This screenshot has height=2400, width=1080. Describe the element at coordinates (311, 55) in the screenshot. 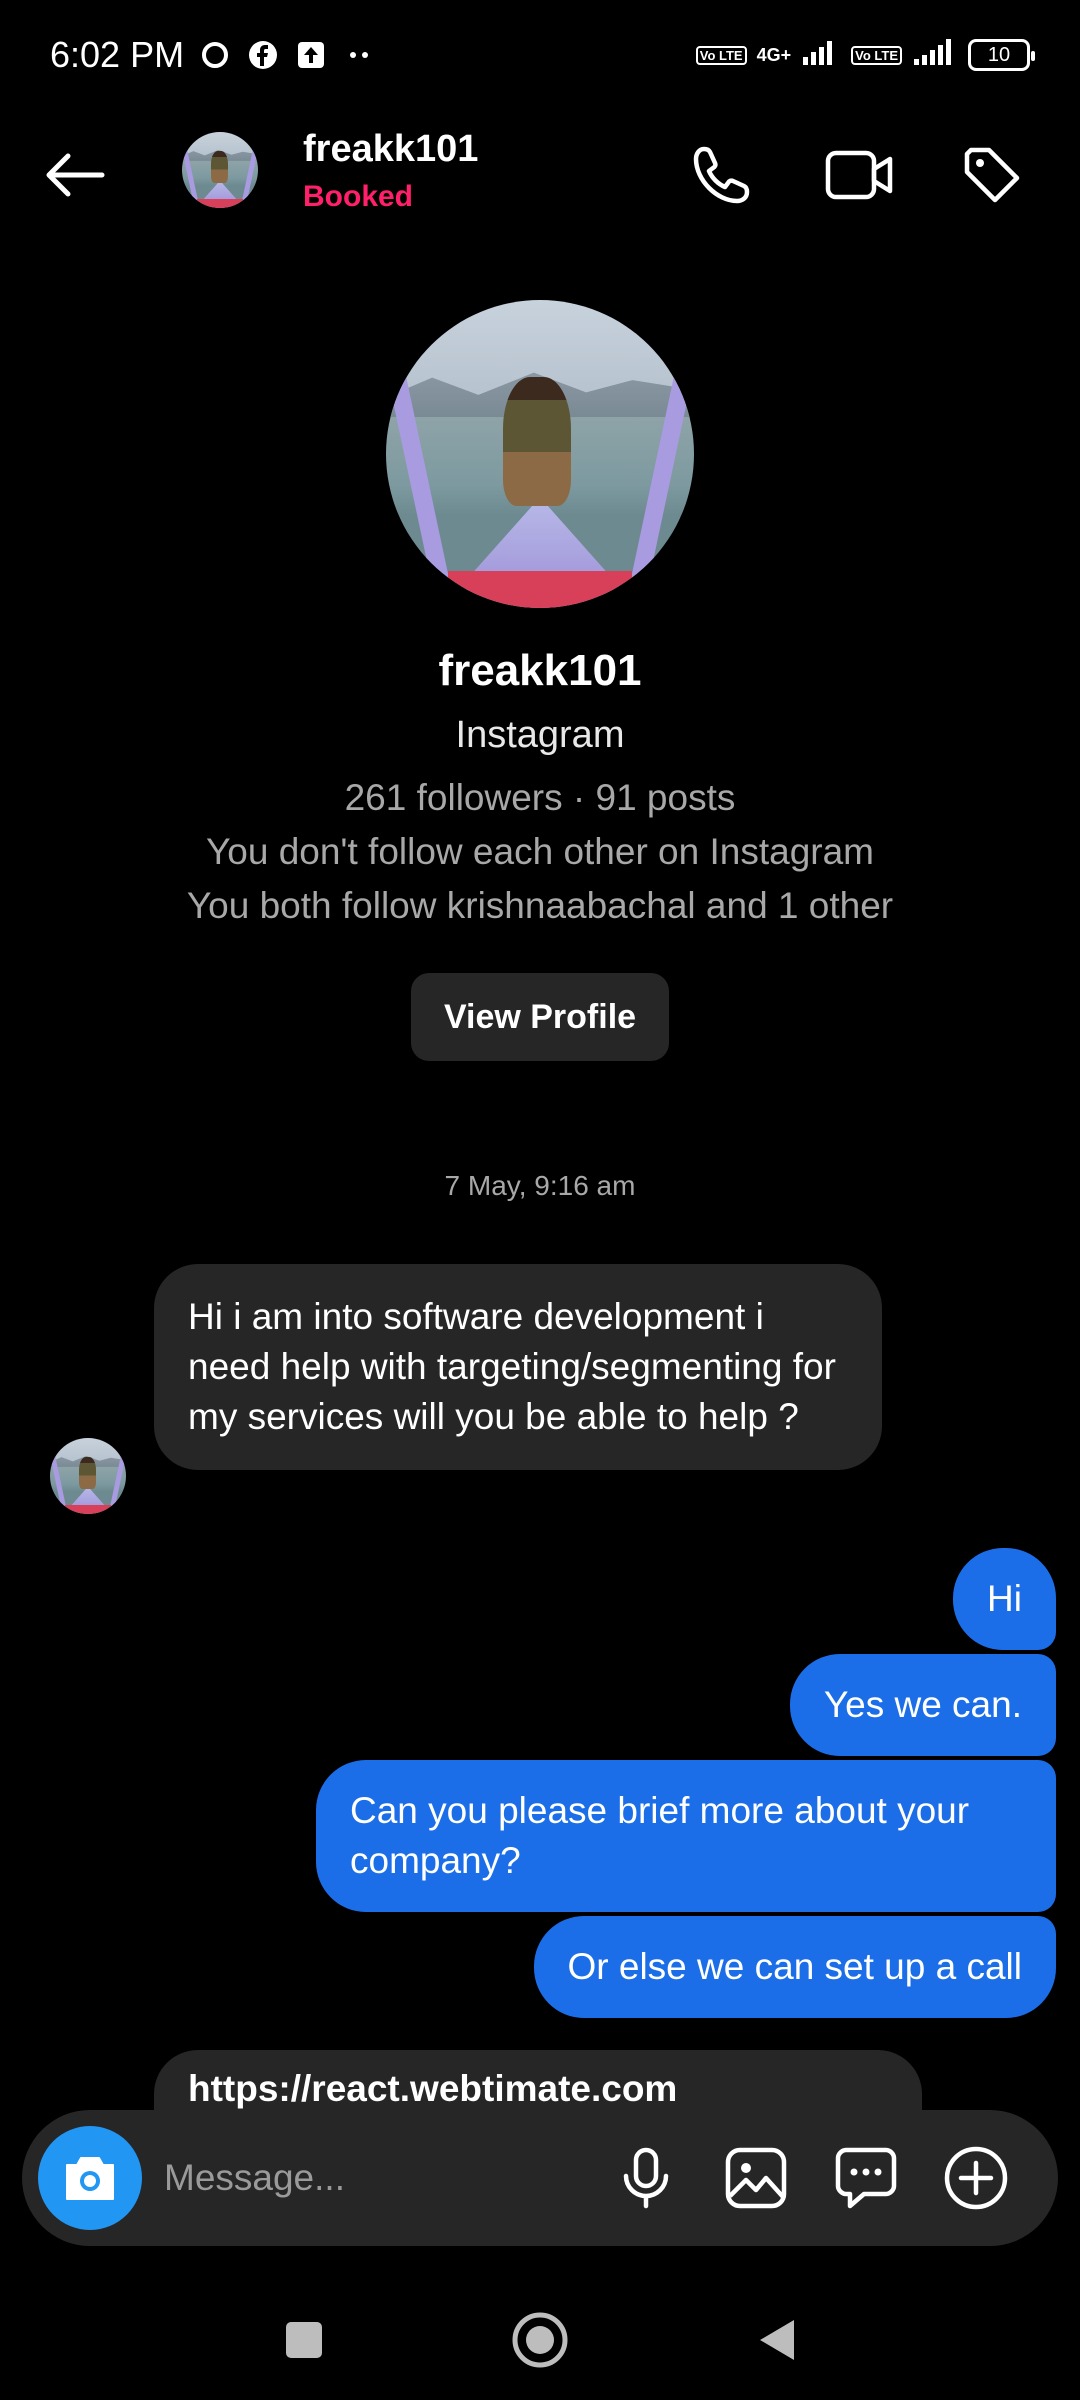

I see `upload-icon` at that location.